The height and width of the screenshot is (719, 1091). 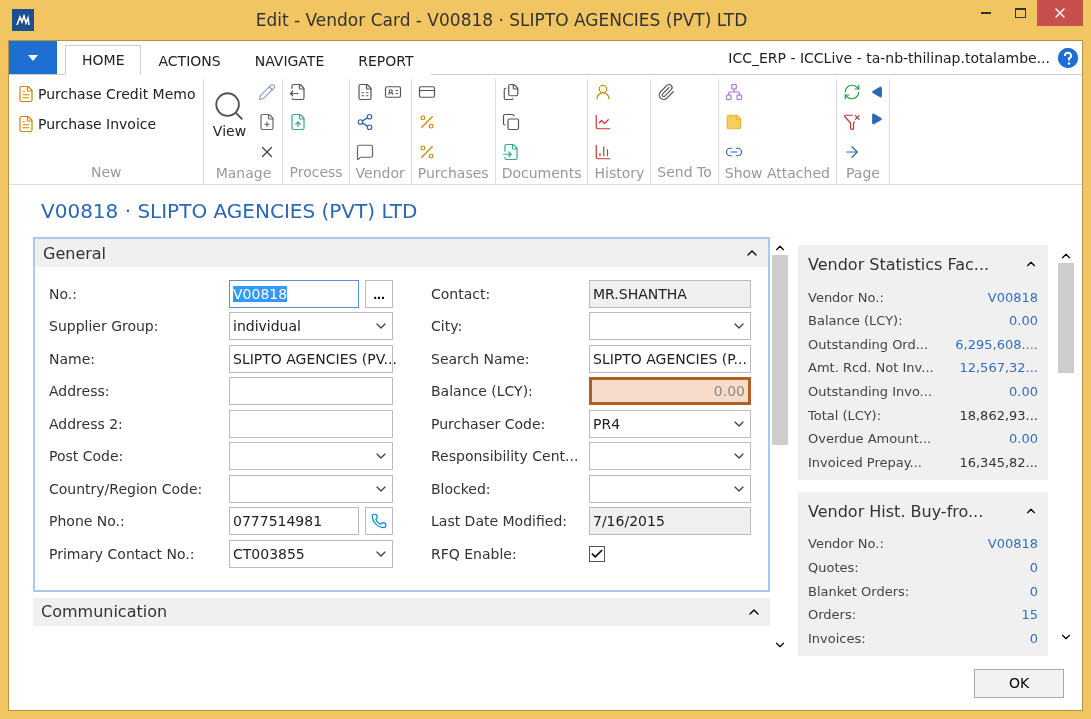 What do you see at coordinates (597, 553) in the screenshot?
I see `checkbox` at bounding box center [597, 553].